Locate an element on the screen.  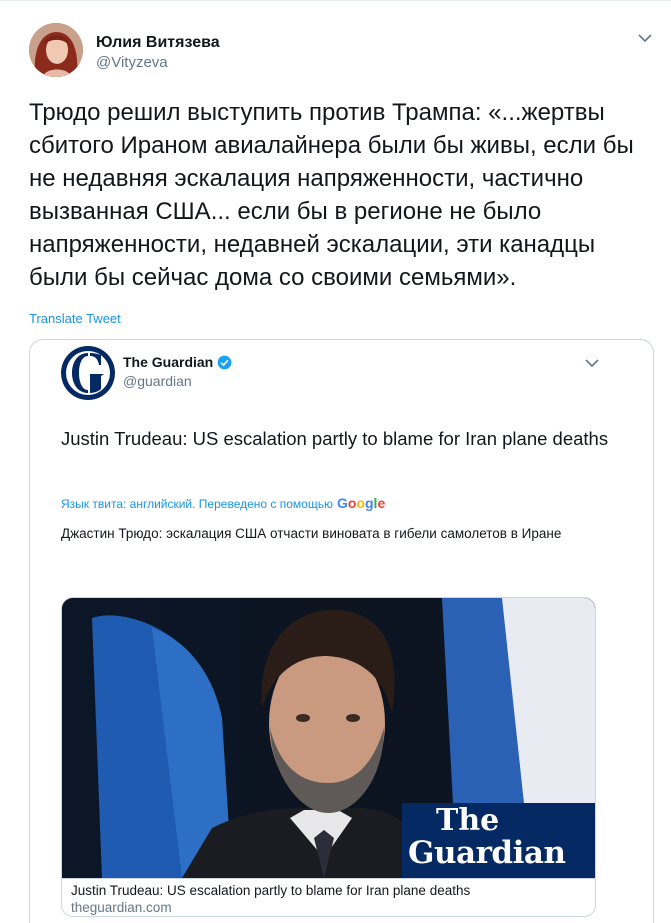
avatar-image is located at coordinates (56, 50).